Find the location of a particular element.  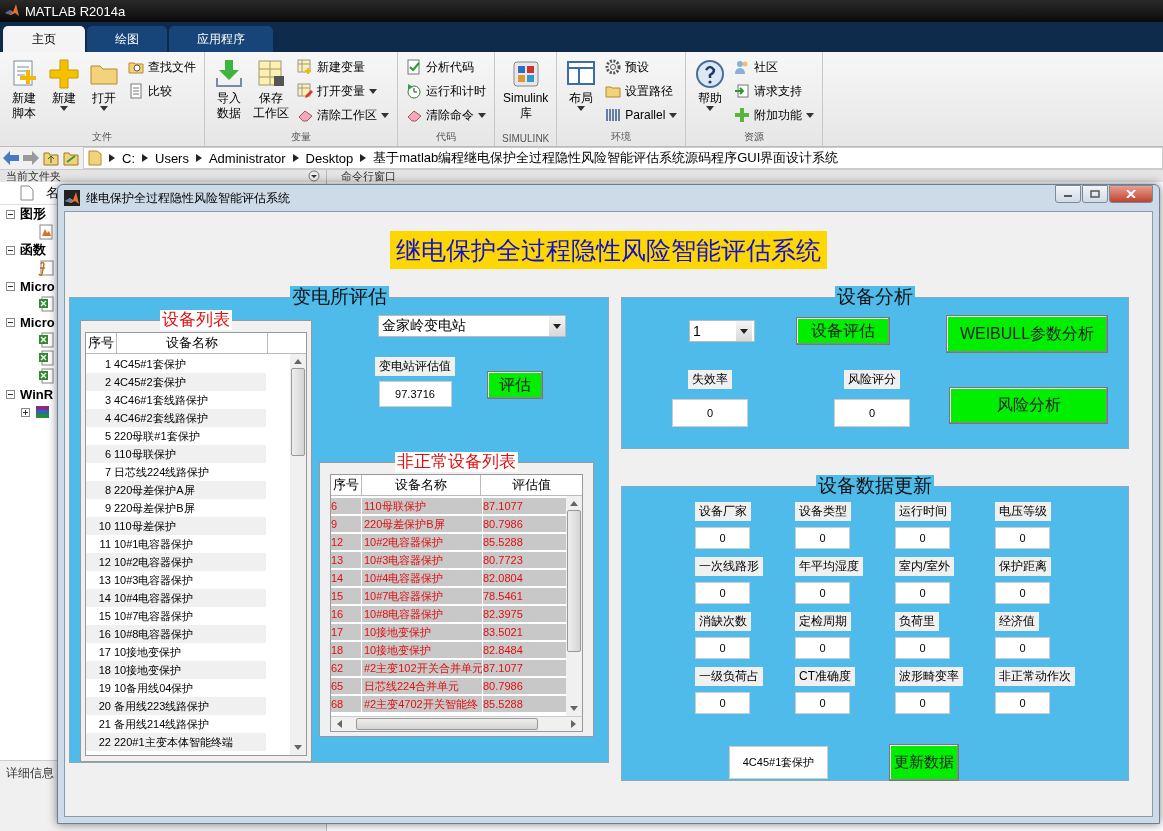

update-data-button: 更新数据 is located at coordinates (924, 762).